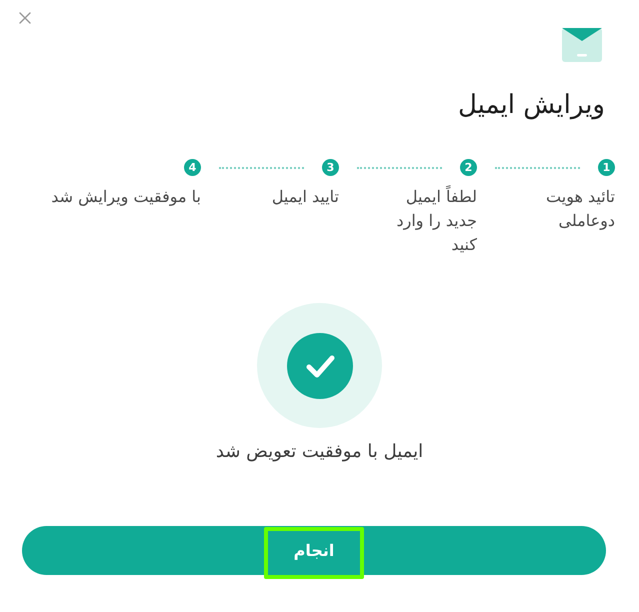  Describe the element at coordinates (192, 167) in the screenshot. I see `step-number: 4` at that location.